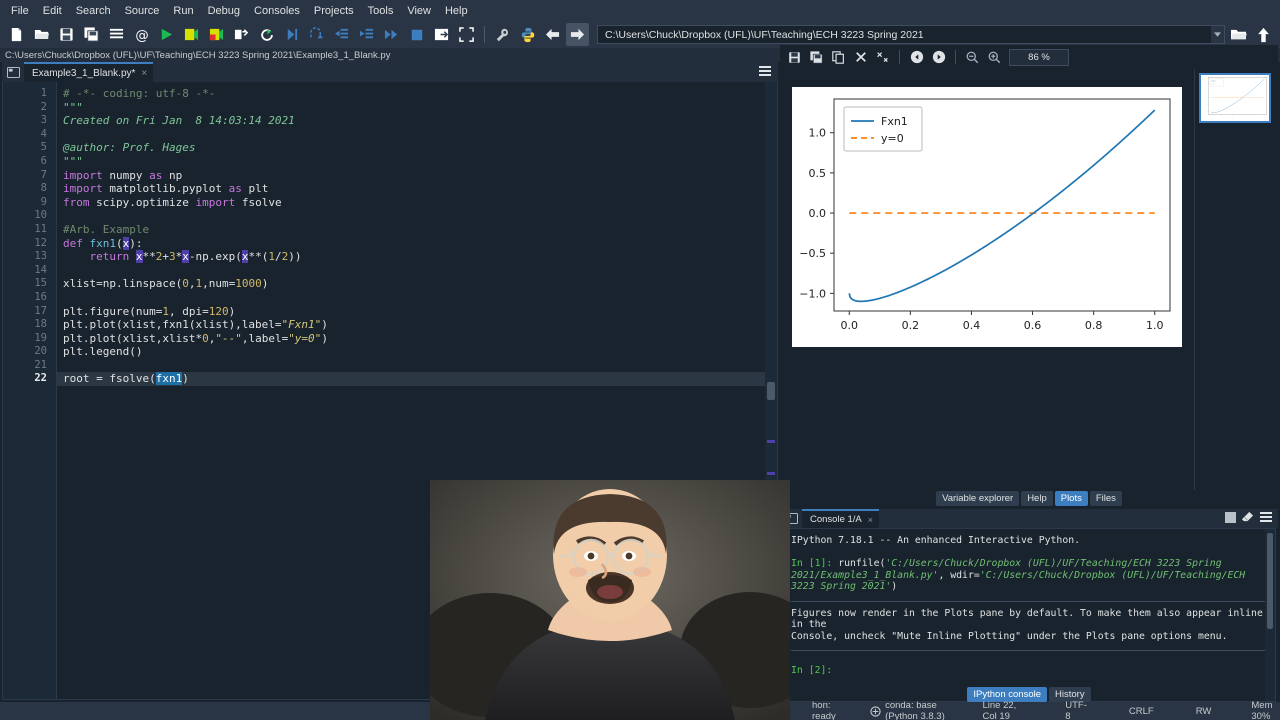  I want to click on menu-item-run: Run, so click(183, 11).